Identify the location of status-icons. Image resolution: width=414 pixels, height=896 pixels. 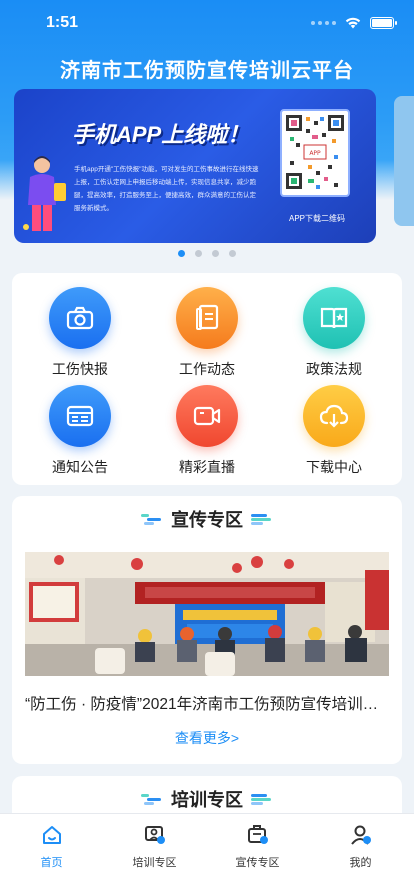
(354, 22).